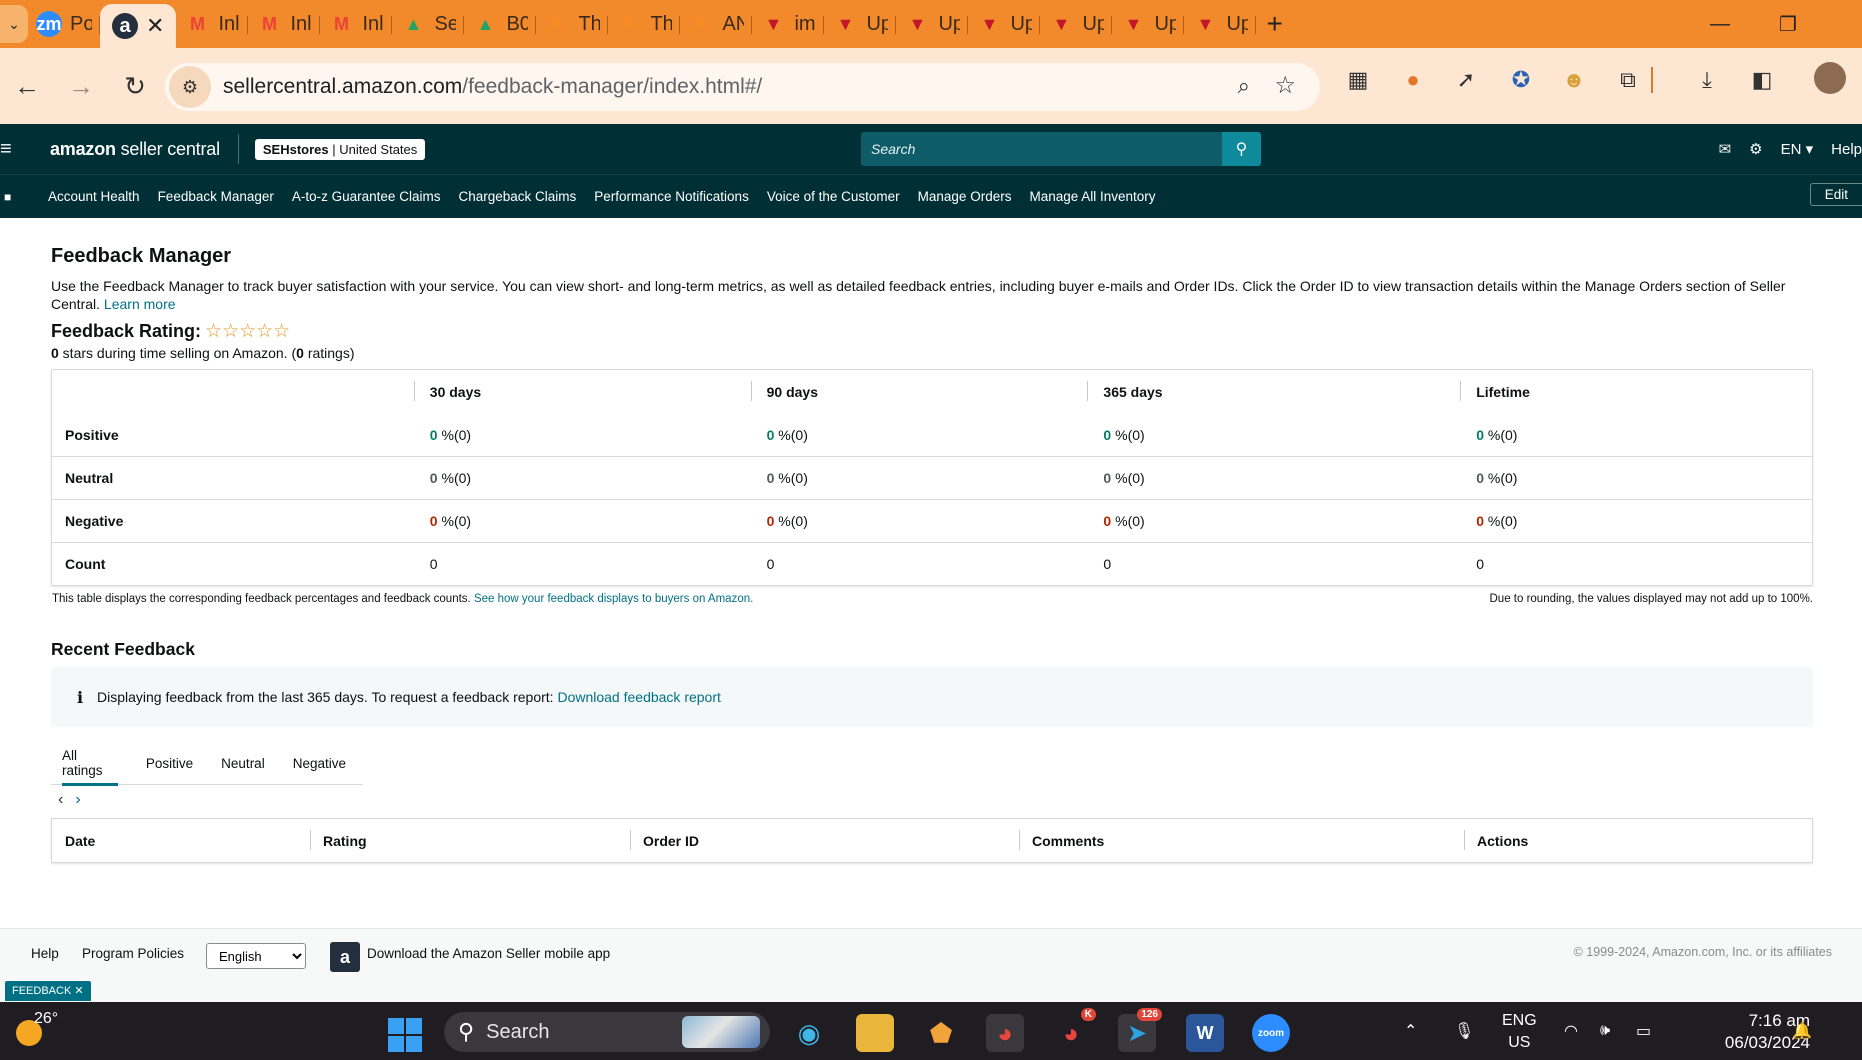 This screenshot has width=1862, height=1060. What do you see at coordinates (216, 196) in the screenshot?
I see `nav-feedback-manager: Feedback Manager` at bounding box center [216, 196].